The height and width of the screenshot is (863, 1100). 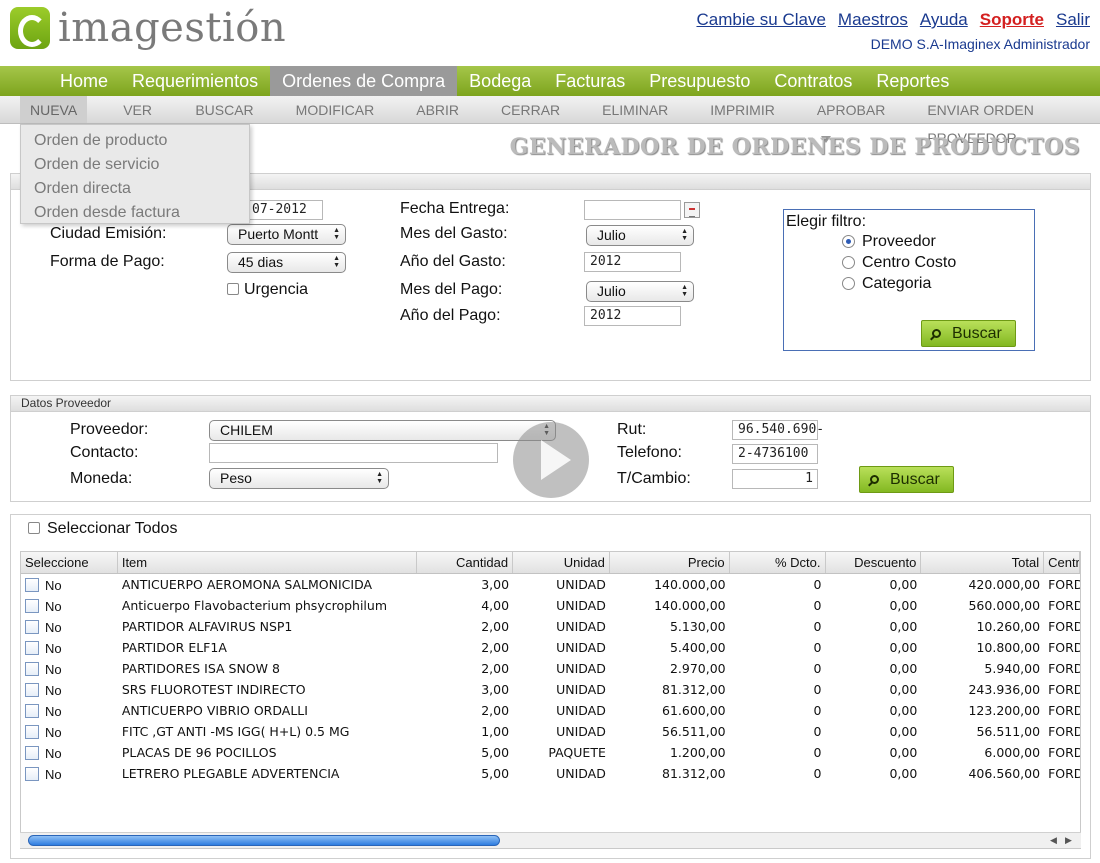 What do you see at coordinates (775, 454) in the screenshot?
I see `telefono-input: 2-4736100` at bounding box center [775, 454].